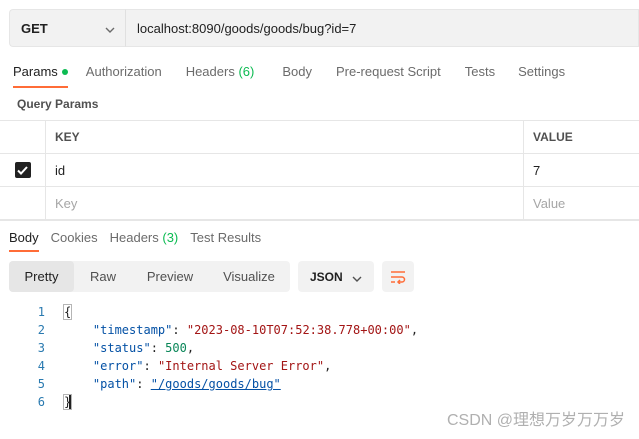 This screenshot has height=439, width=639. What do you see at coordinates (41, 312) in the screenshot?
I see `line-number: 1` at bounding box center [41, 312].